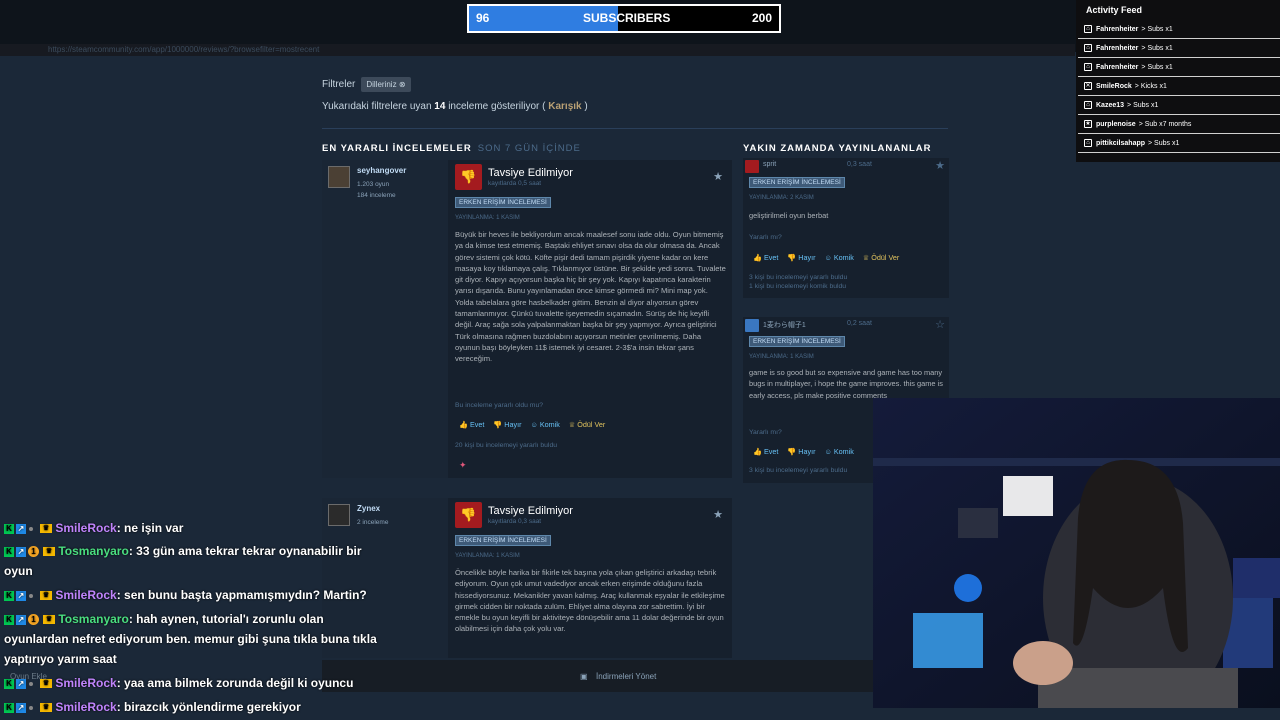 The image size is (1280, 720). I want to click on activity-feed-item: ⌂ Kazee13 > Subs x1, so click(1179, 105).